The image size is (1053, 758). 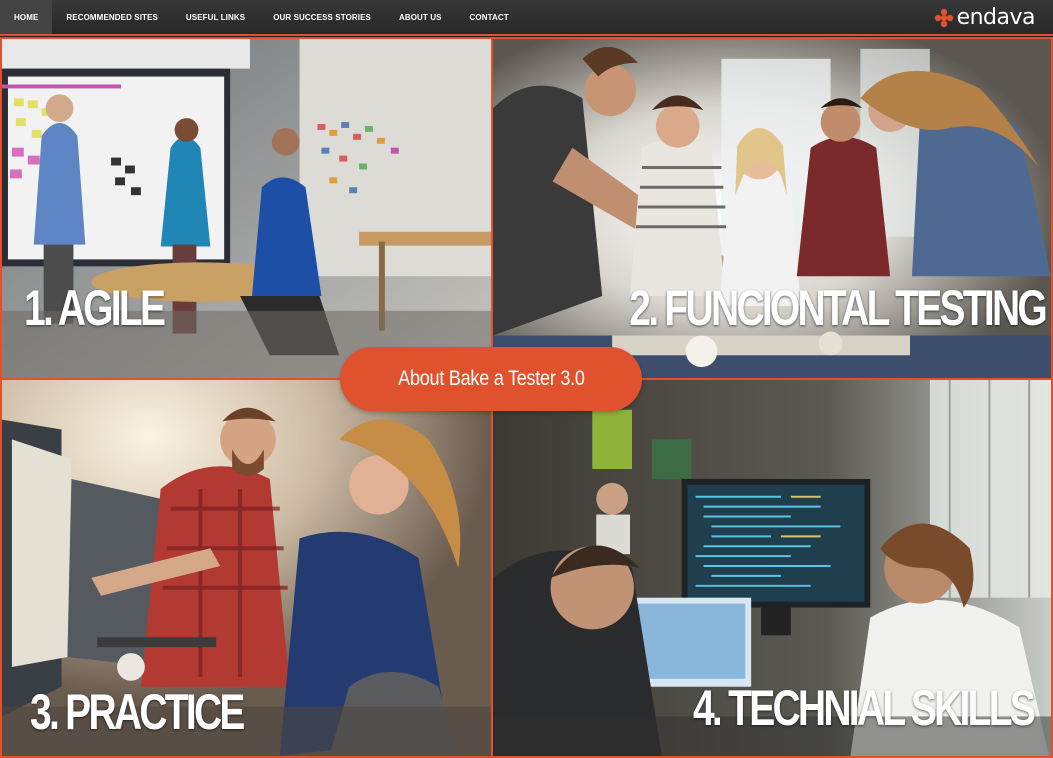 I want to click on panel-title-functional-testing: 2. FUNCIONTAL TESTING, so click(x=838, y=308).